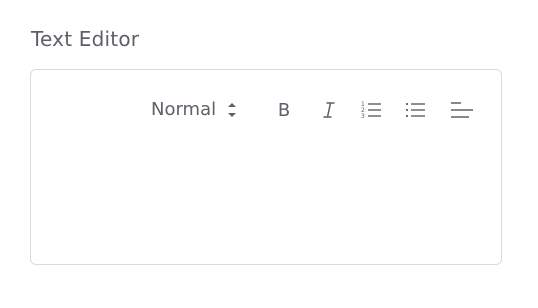 The image size is (538, 308). I want to click on align-button, so click(462, 110).